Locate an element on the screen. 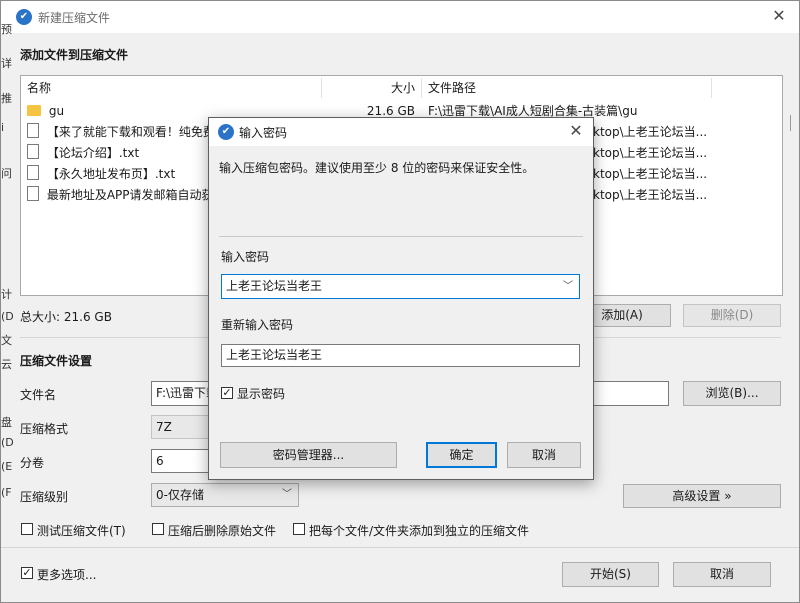 The width and height of the screenshot is (800, 603). list-item: 【论坛介绍】.txt is located at coordinates (119, 153).